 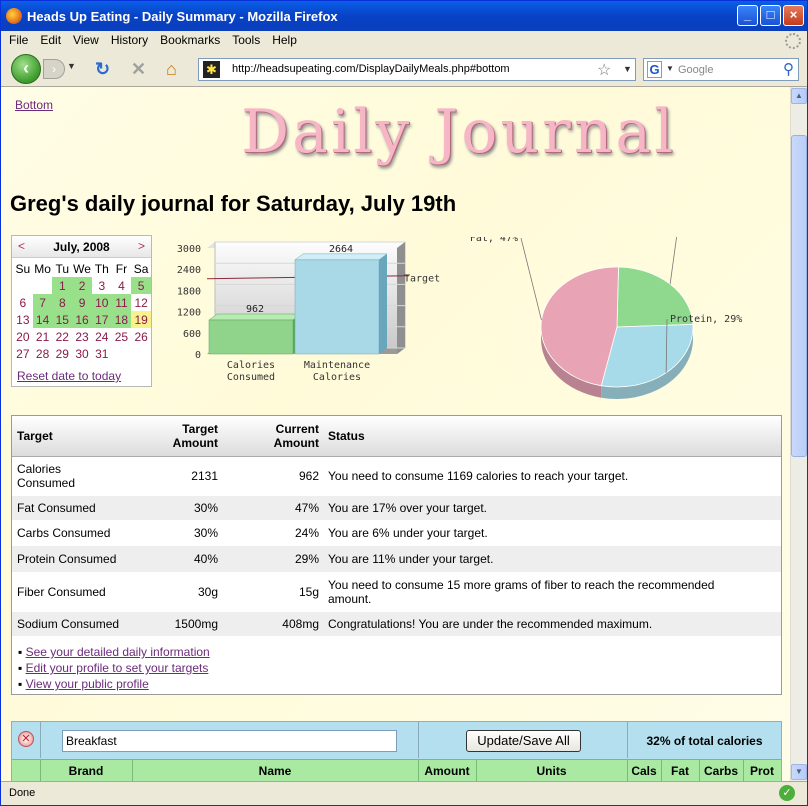 I want to click on history-dropdown-icon: ▼, so click(x=71, y=66).